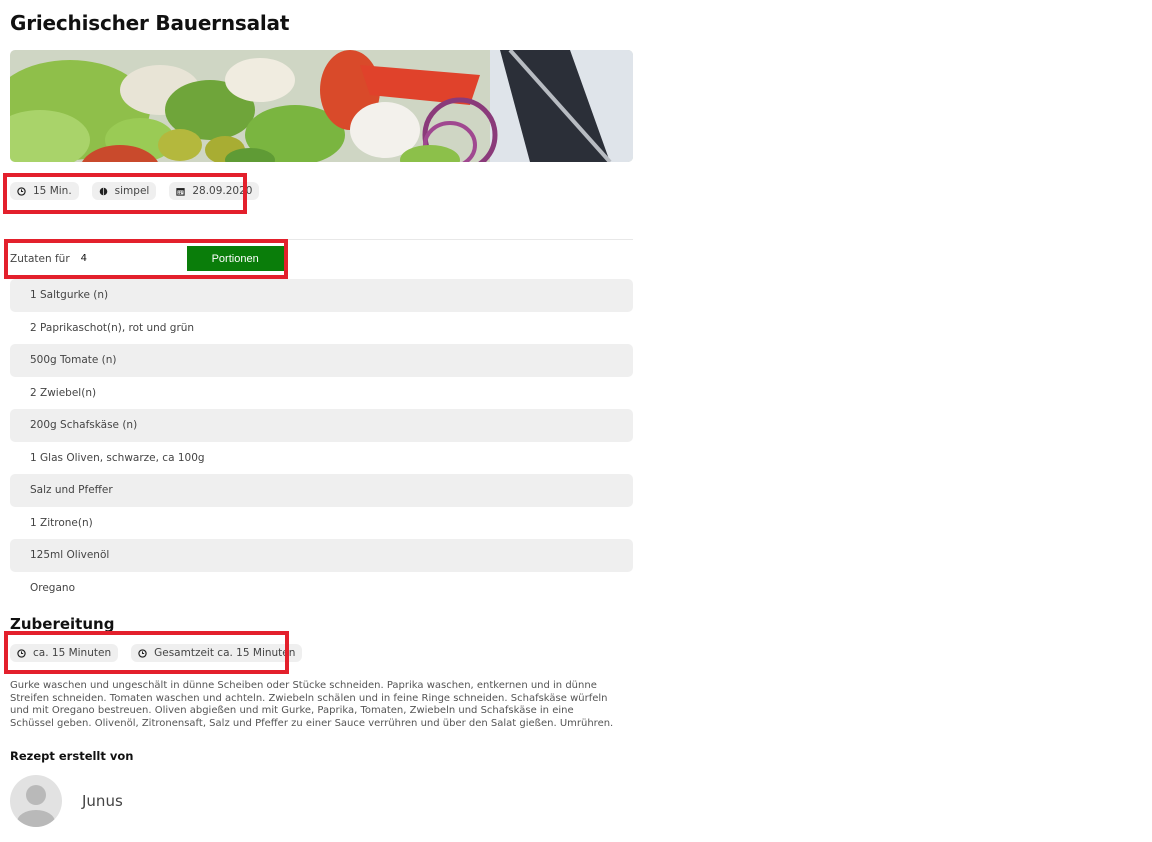  Describe the element at coordinates (235, 258) in the screenshot. I see `portions-button: Portionen` at that location.